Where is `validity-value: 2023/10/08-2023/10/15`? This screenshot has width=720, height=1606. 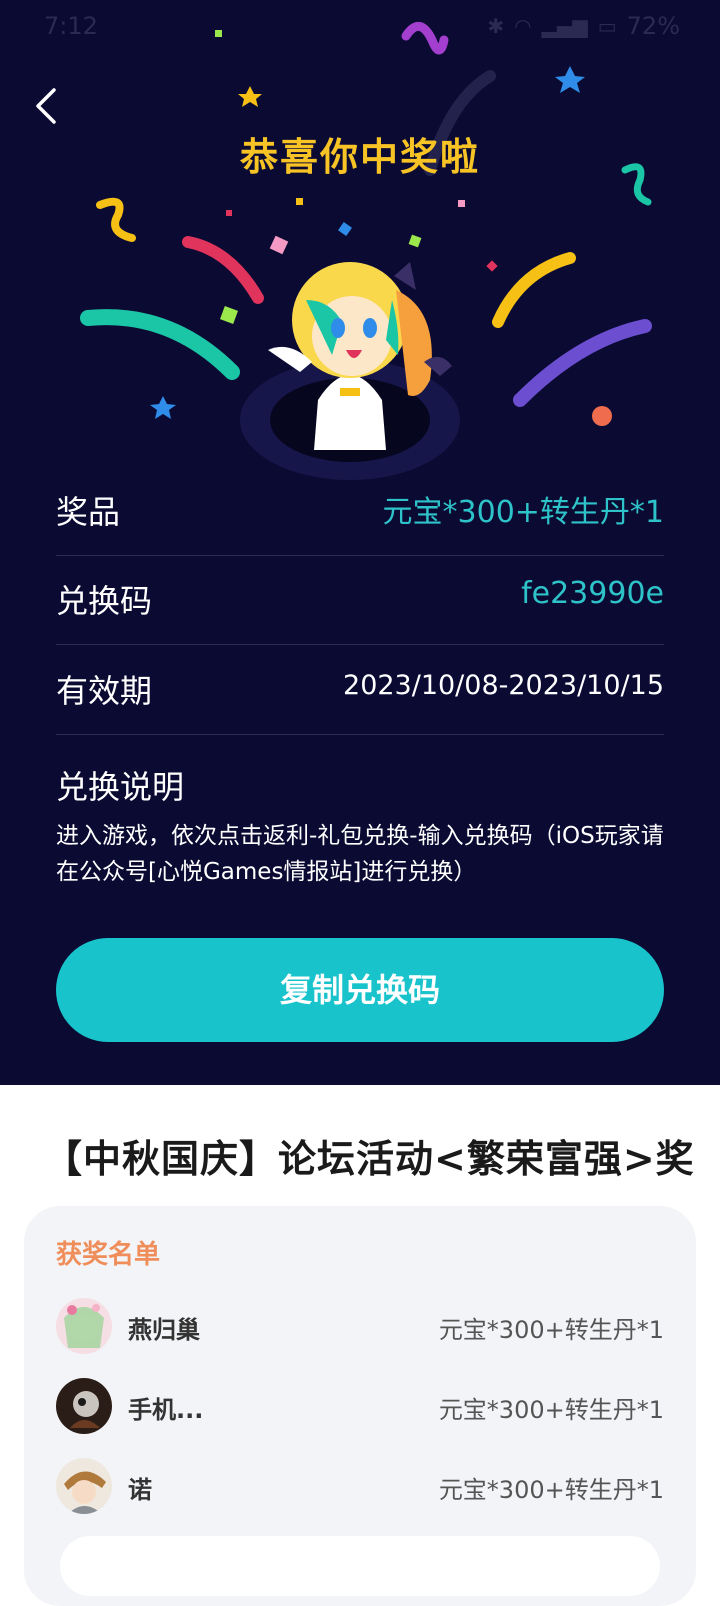
validity-value: 2023/10/08-2023/10/15 is located at coordinates (503, 685).